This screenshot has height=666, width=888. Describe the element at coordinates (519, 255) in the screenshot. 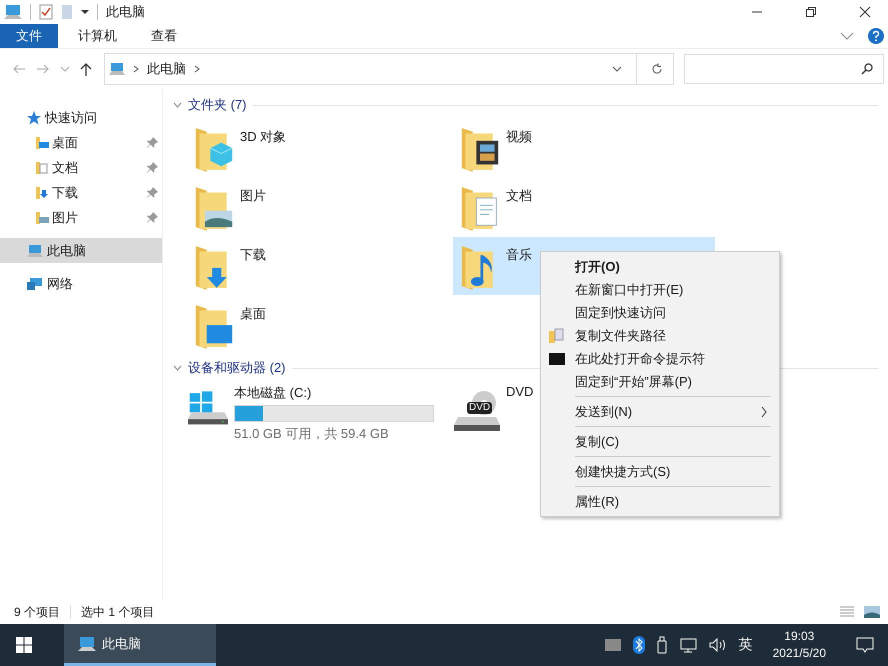

I see `folder-name: 音乐` at that location.